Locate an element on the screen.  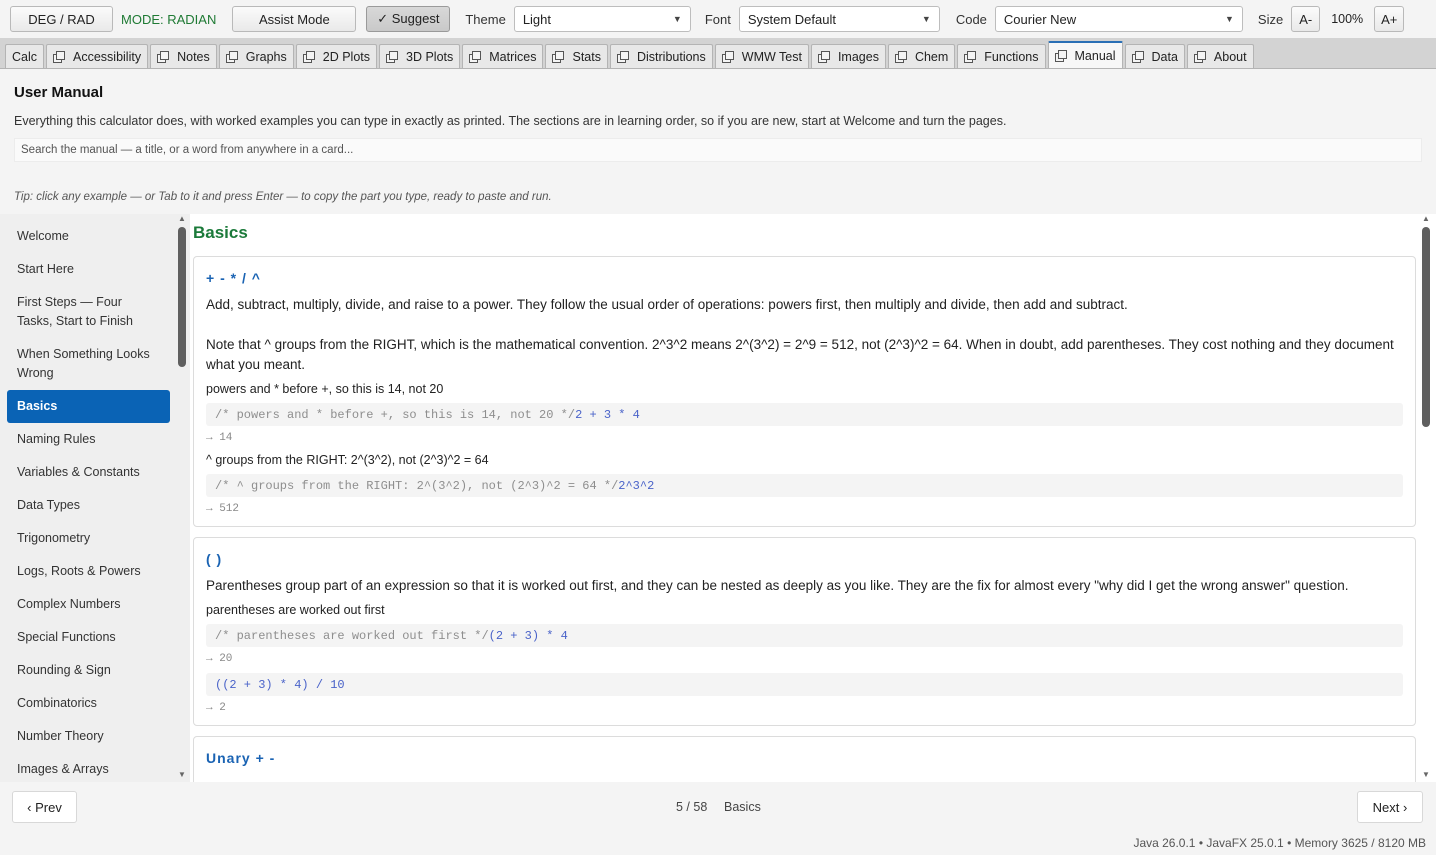
tab-label: Matrices is located at coordinates (513, 56).